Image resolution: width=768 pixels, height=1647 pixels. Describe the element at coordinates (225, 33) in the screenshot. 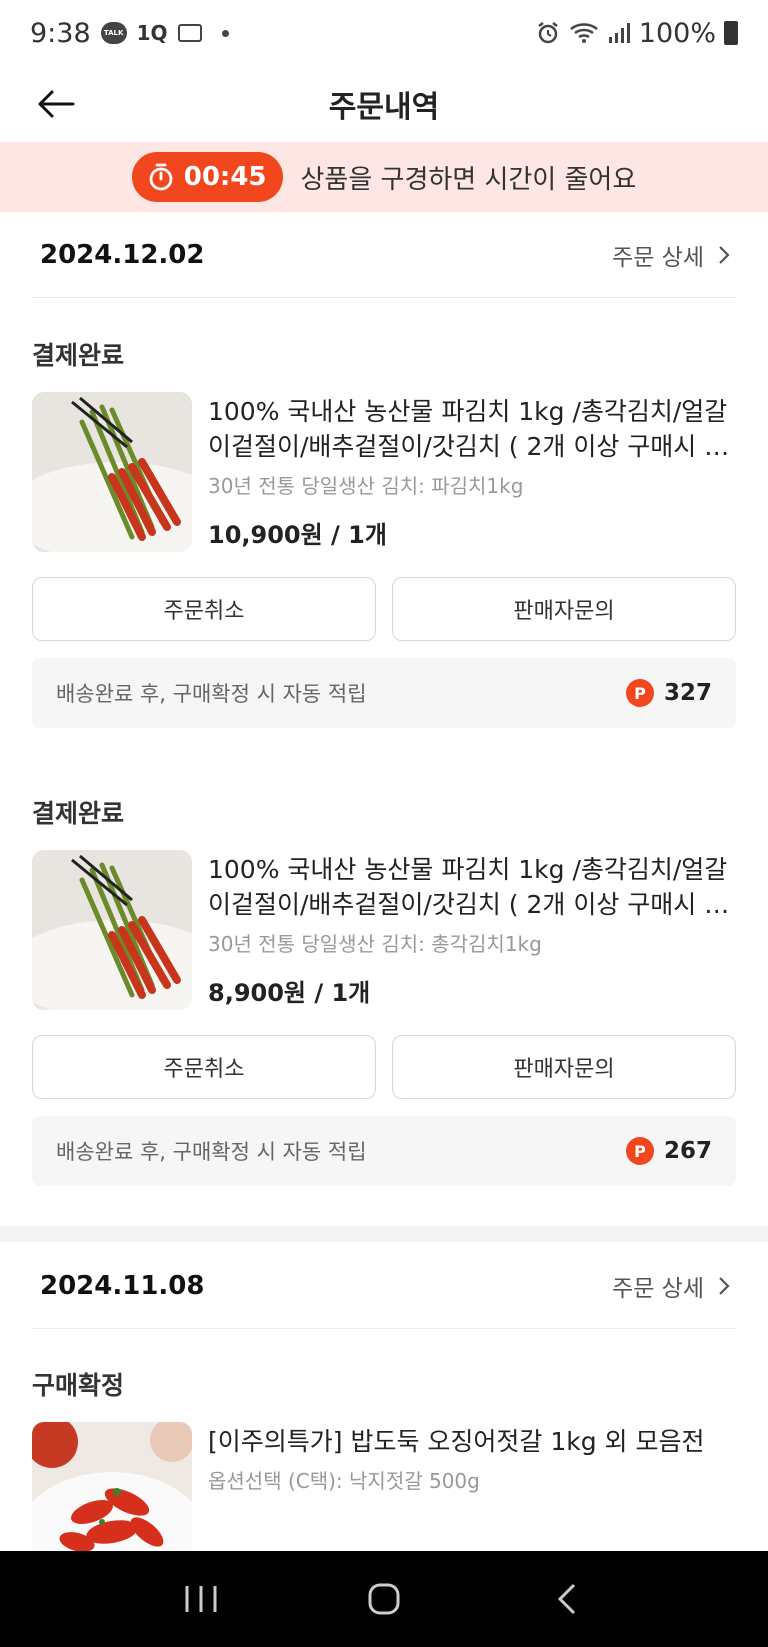

I see `more-notifications-dot-icon` at that location.